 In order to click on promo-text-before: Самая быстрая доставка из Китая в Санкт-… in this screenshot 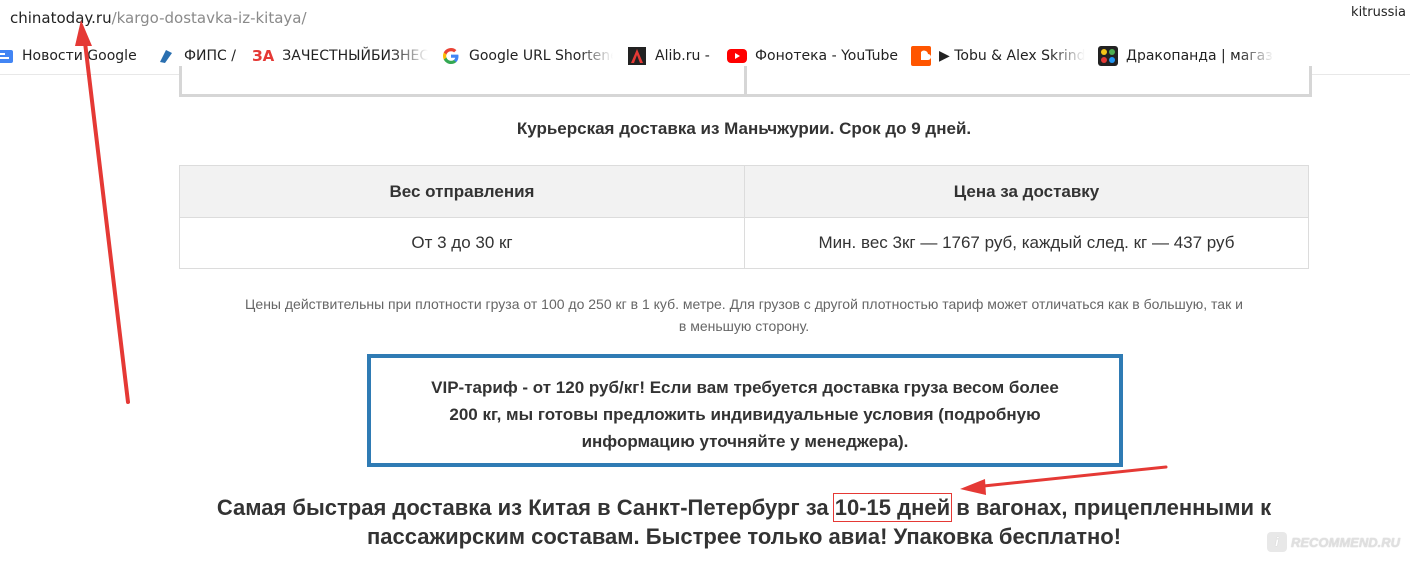, I will do `click(525, 507)`.